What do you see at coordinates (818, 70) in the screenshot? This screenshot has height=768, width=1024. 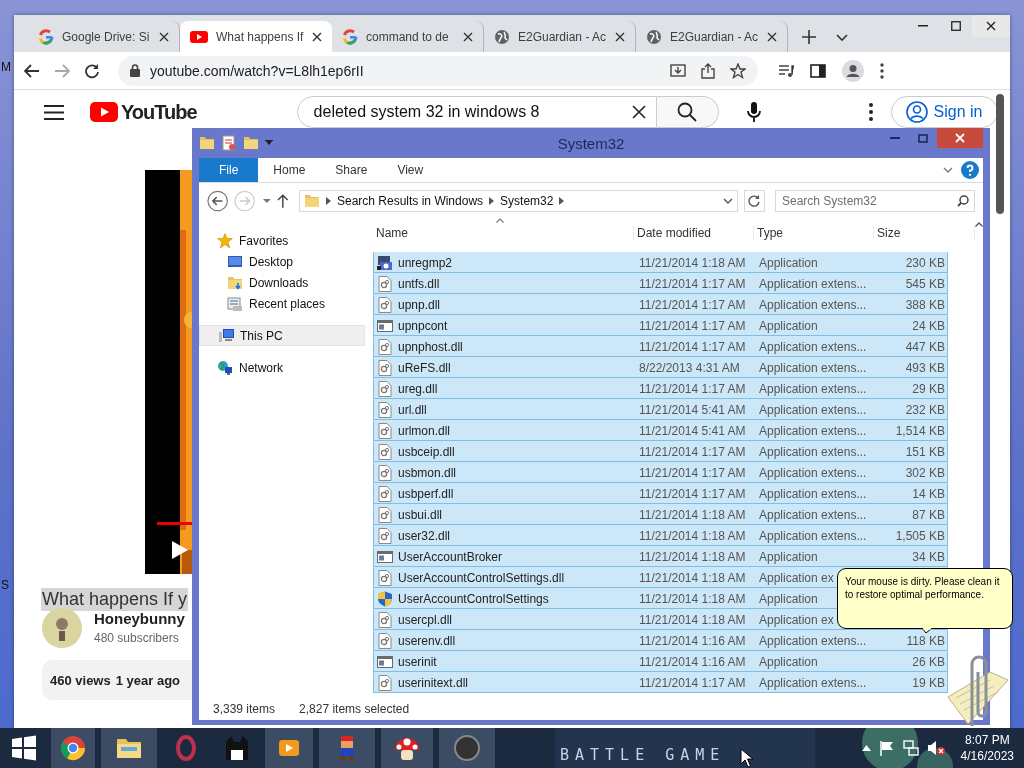 I see `side-panel-icon` at bounding box center [818, 70].